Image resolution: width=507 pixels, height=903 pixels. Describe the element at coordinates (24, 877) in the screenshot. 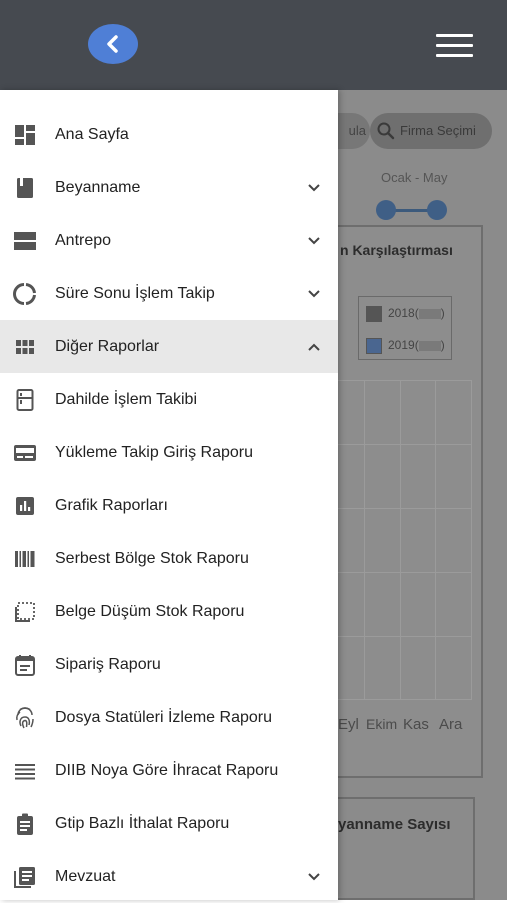

I see `document-list-icon` at that location.